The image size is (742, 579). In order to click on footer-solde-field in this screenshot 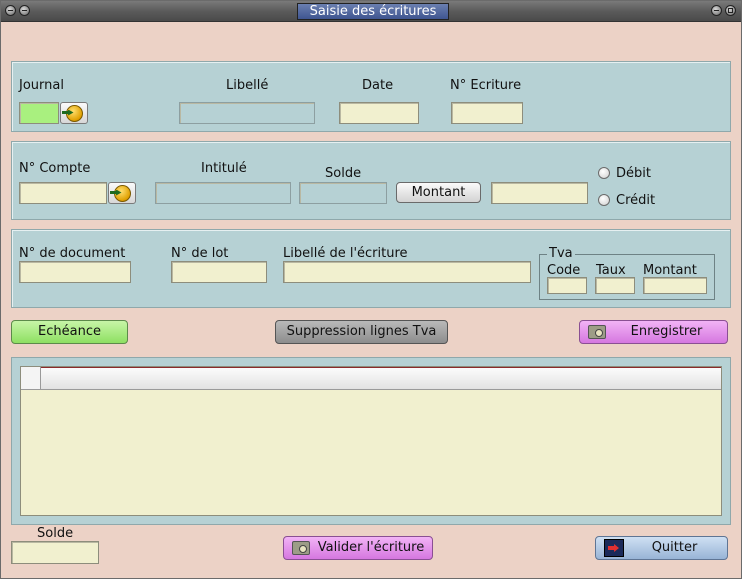, I will do `click(55, 552)`.